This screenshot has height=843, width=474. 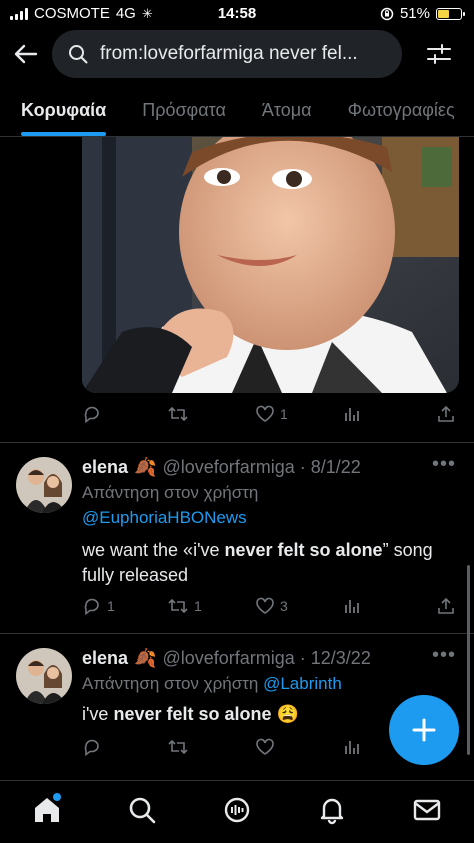 I want to click on tweet-actions, so click(x=232, y=747).